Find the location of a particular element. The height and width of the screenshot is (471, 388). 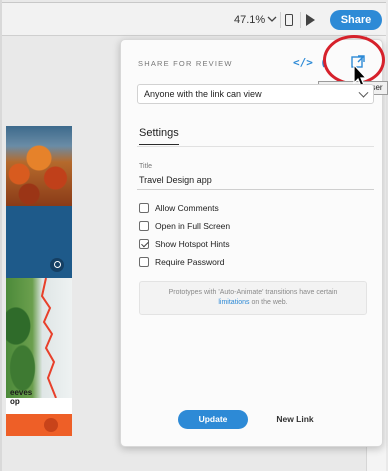

open-full-screen-label: Open in Full Screen is located at coordinates (193, 226).